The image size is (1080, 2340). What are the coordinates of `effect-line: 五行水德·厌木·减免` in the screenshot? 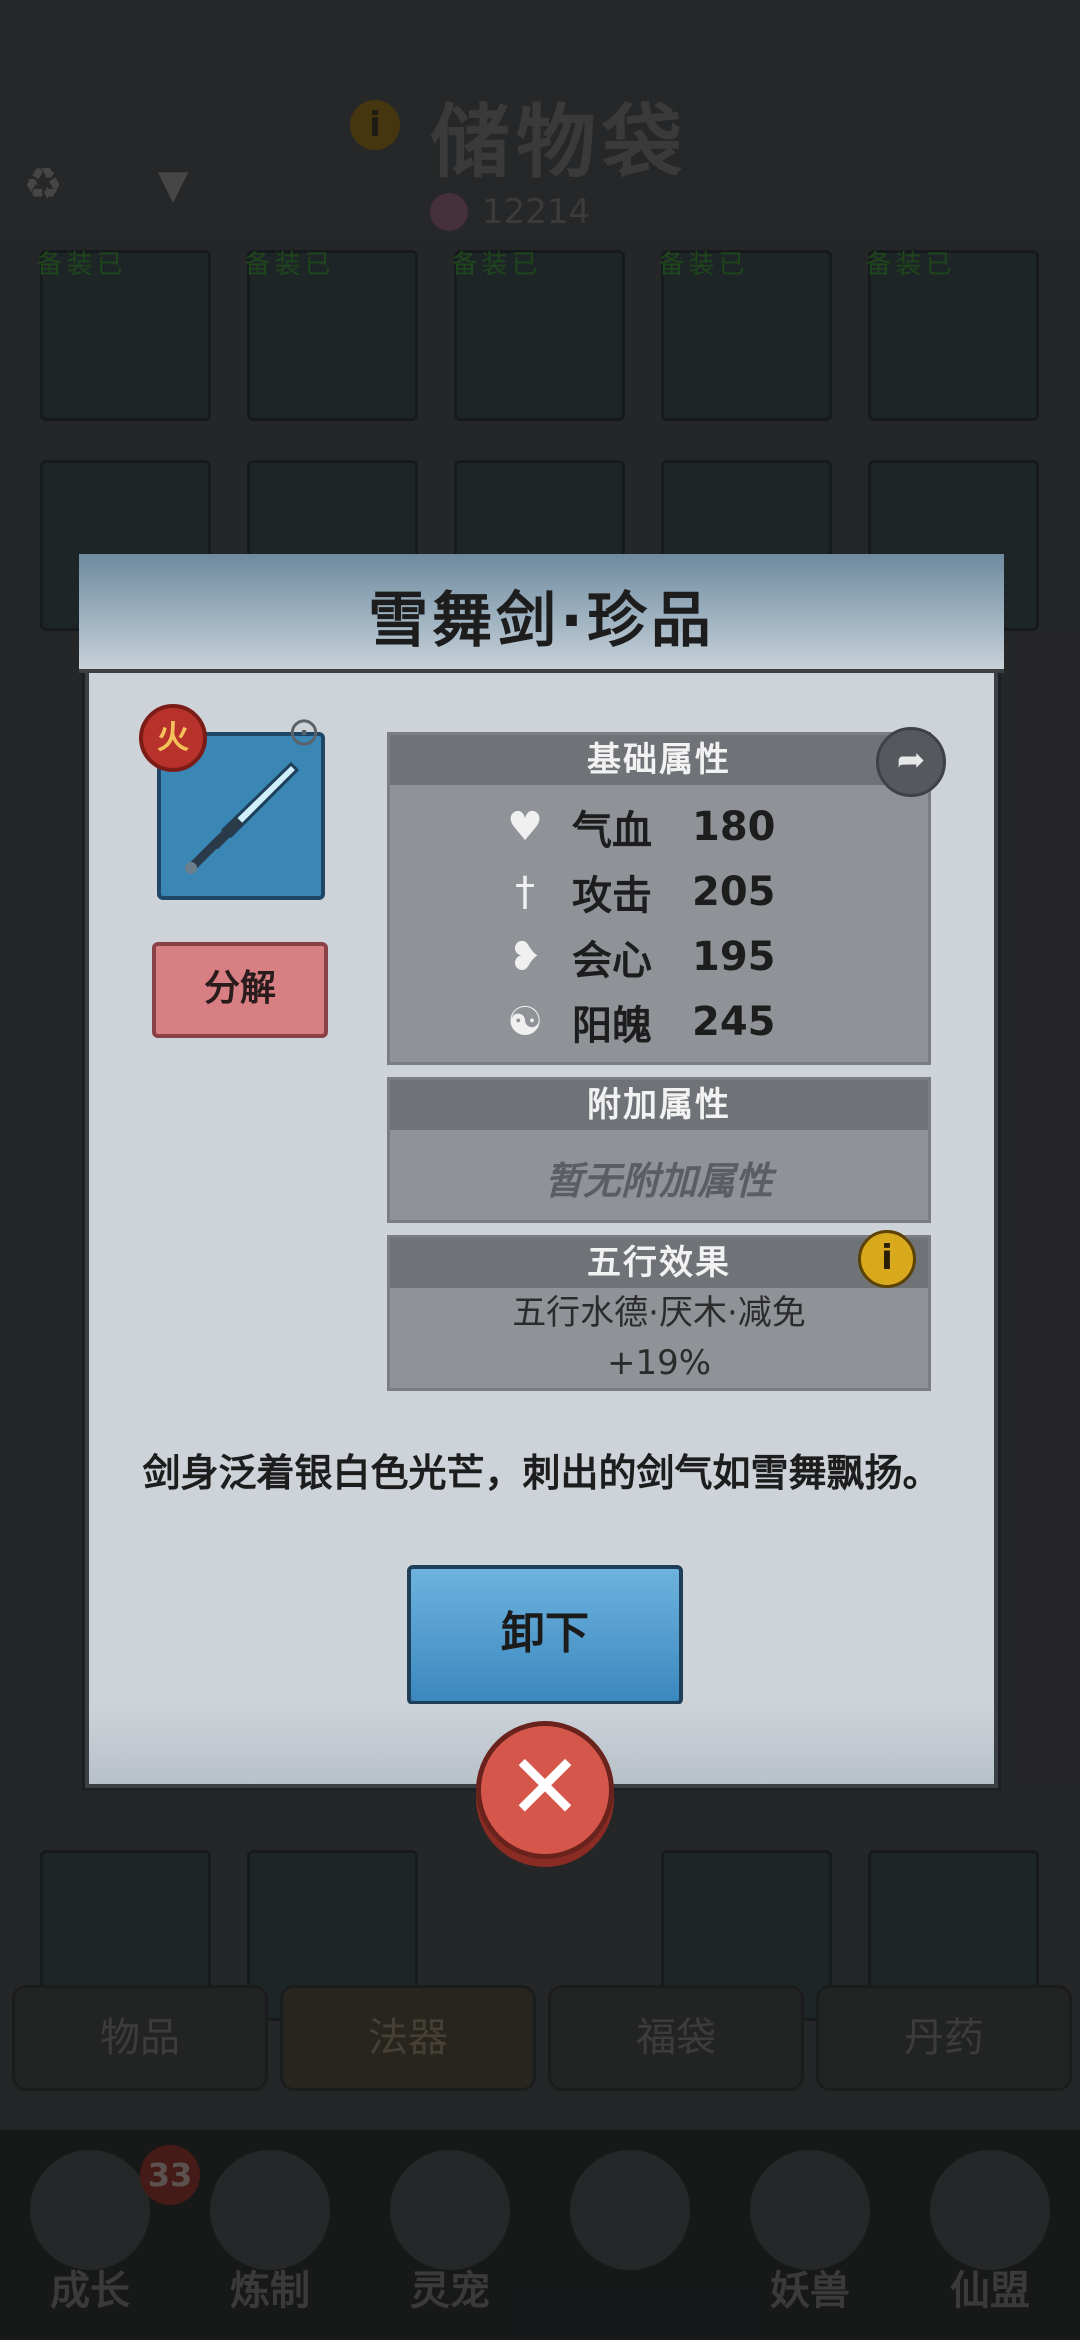 It's located at (659, 1313).